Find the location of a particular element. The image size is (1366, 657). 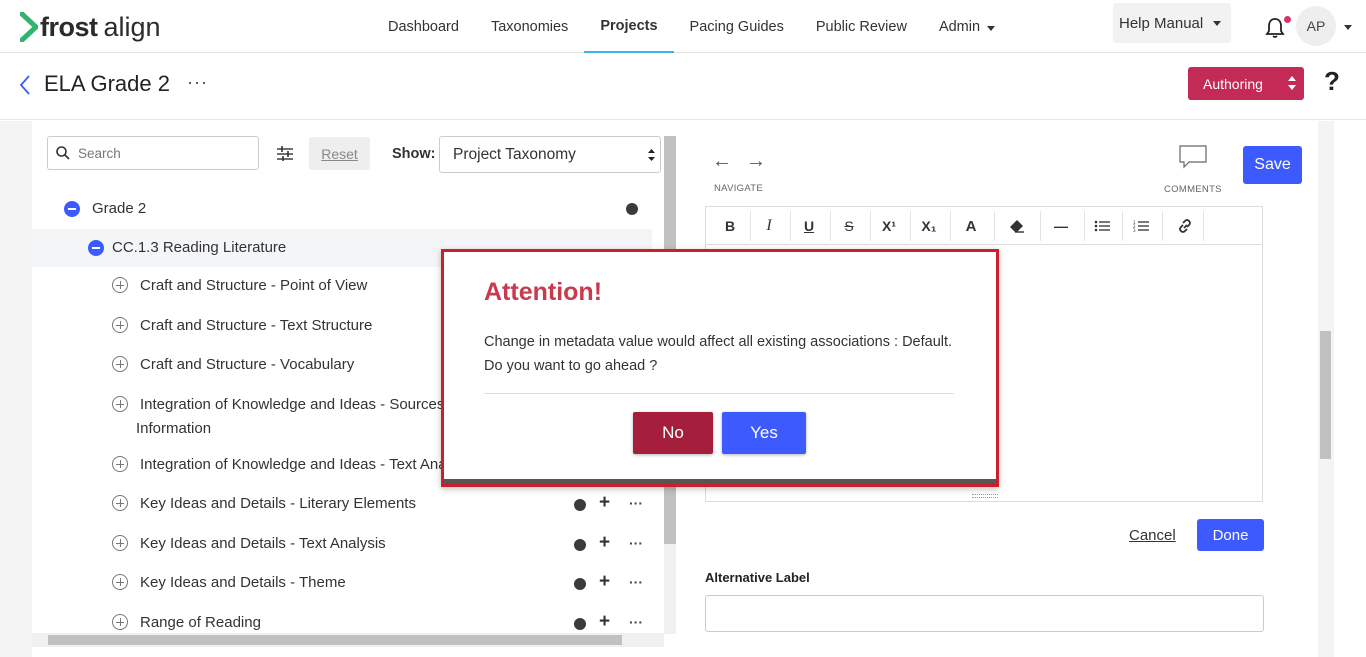

yes-button: Yes is located at coordinates (764, 433).